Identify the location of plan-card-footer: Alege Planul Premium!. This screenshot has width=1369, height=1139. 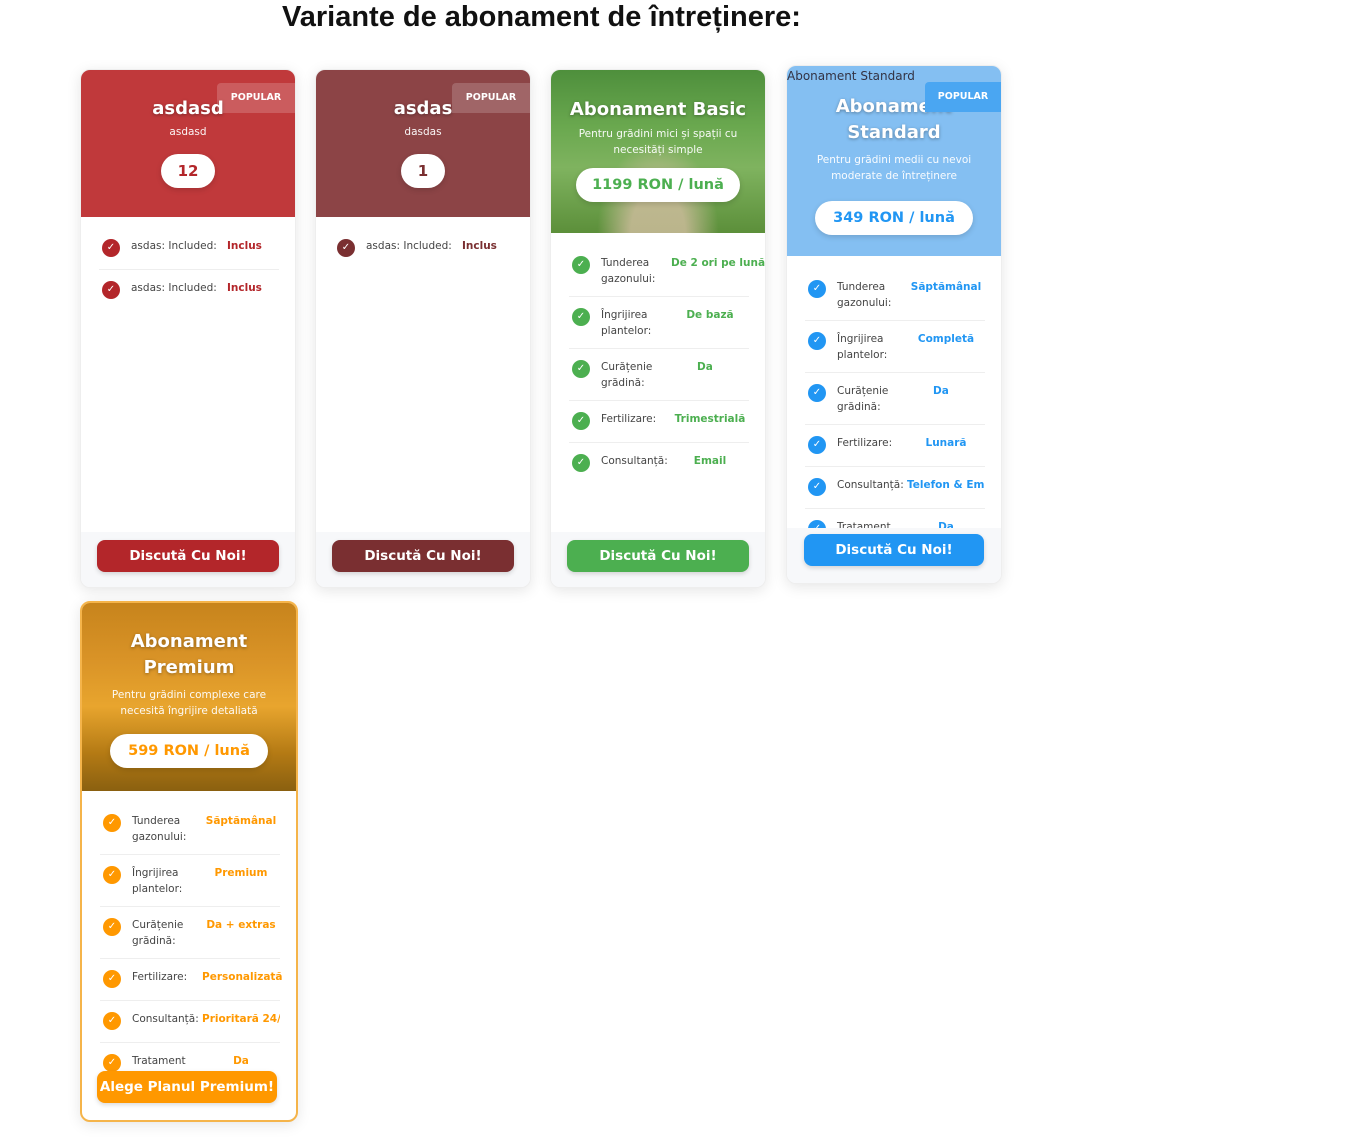
(189, 1091).